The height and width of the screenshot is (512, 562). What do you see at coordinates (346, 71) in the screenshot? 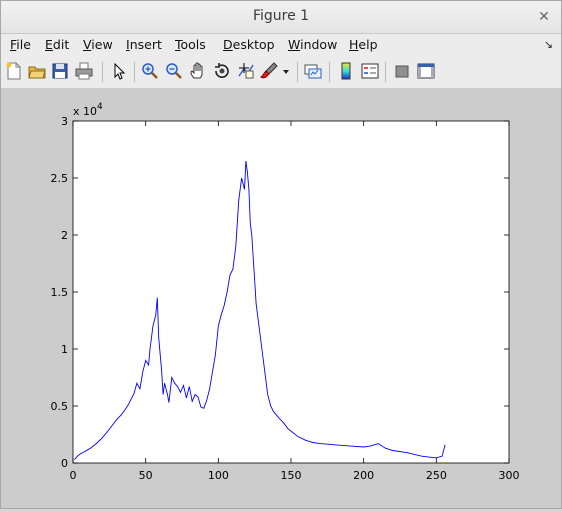
I see `colorbar-icon` at bounding box center [346, 71].